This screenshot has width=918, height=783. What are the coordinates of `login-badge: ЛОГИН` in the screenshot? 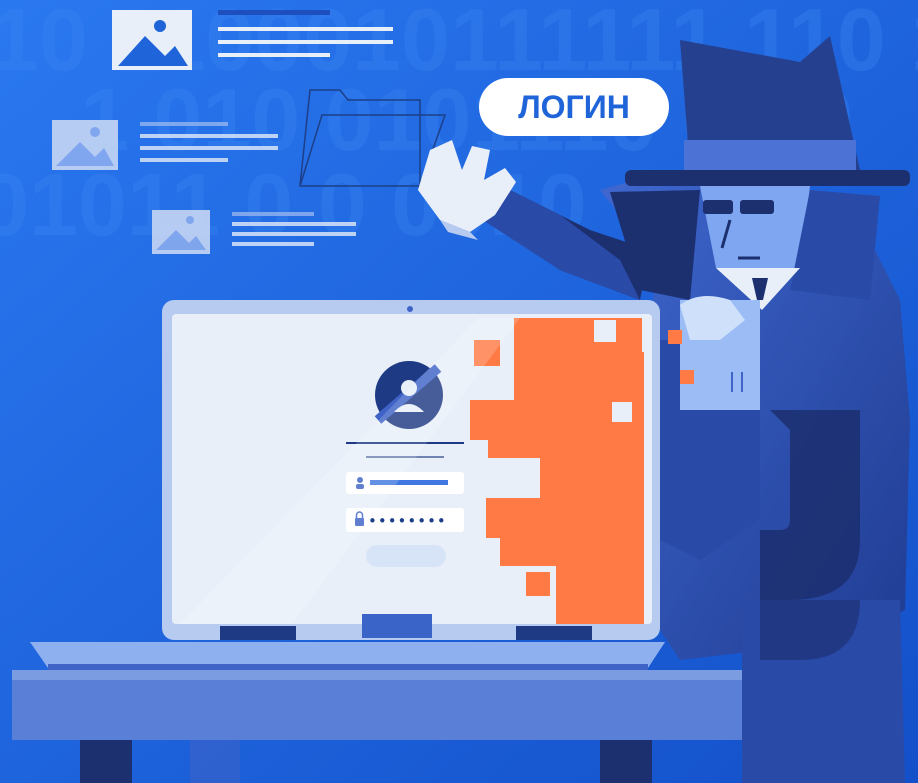 It's located at (574, 107).